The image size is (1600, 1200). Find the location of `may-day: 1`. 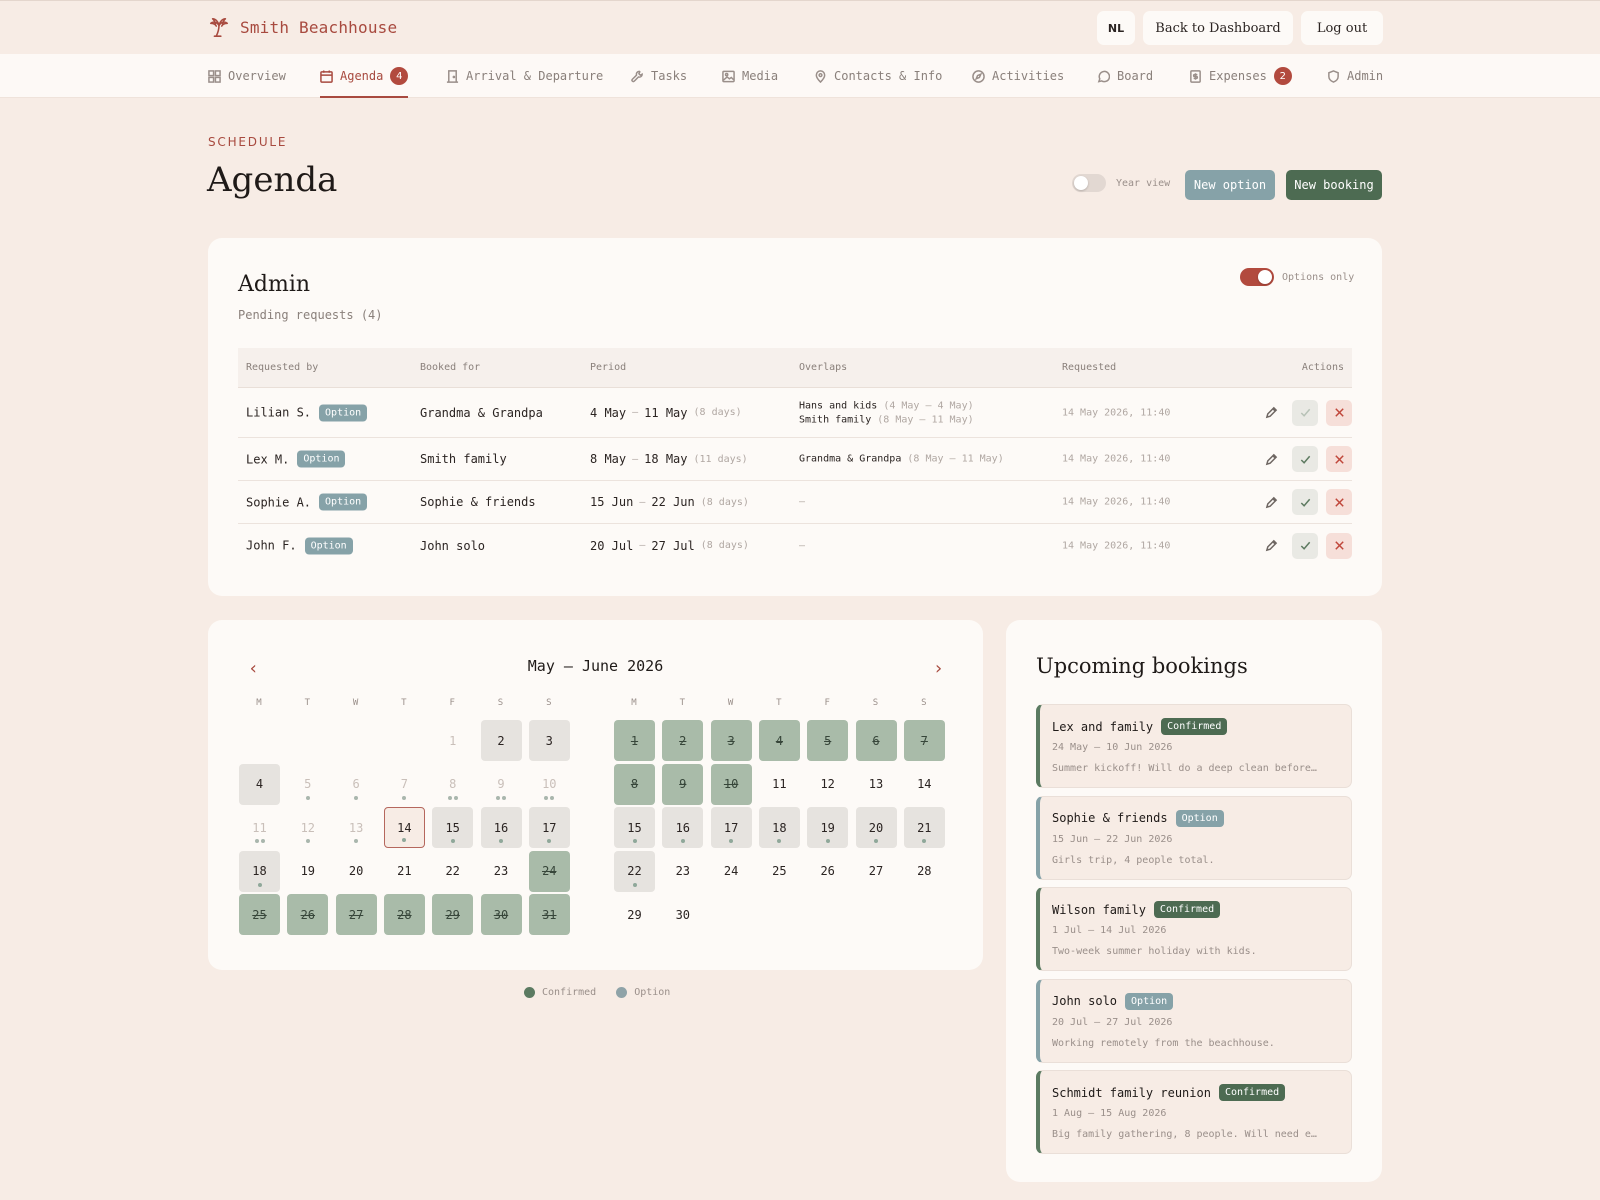

may-day: 1 is located at coordinates (452, 740).